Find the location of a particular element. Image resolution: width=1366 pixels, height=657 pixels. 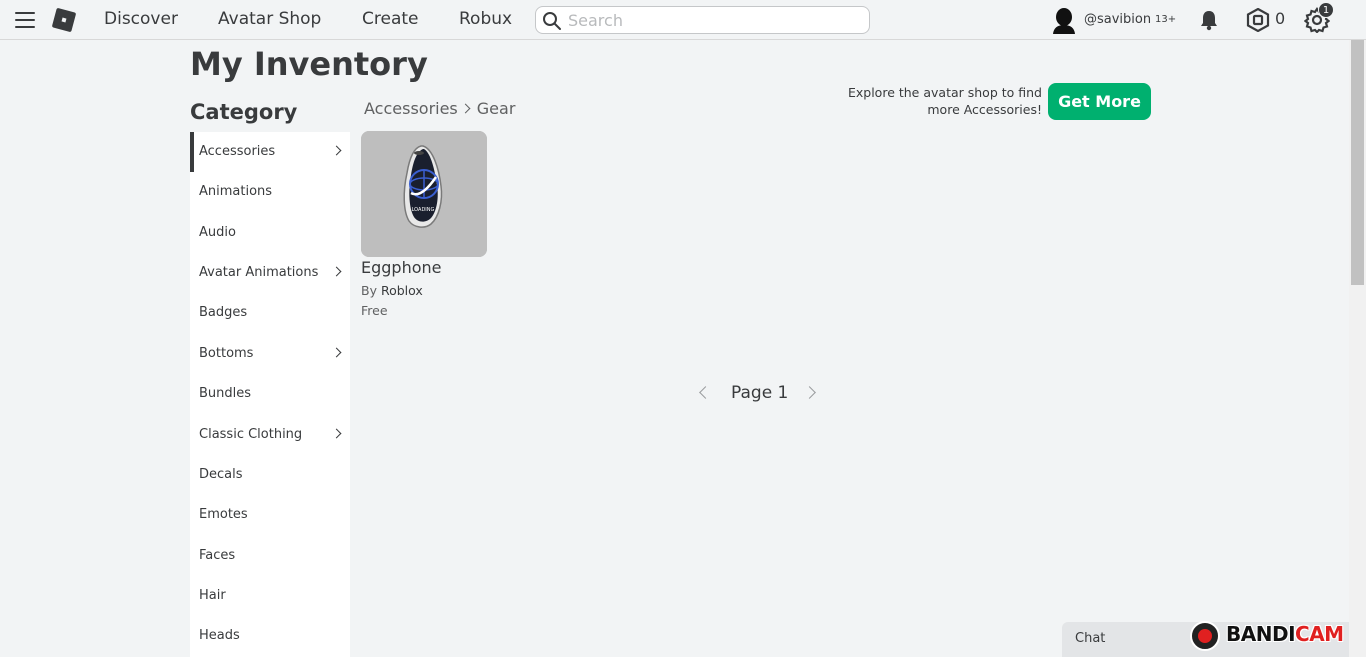

category-item-badges: Badges is located at coordinates (270, 313).